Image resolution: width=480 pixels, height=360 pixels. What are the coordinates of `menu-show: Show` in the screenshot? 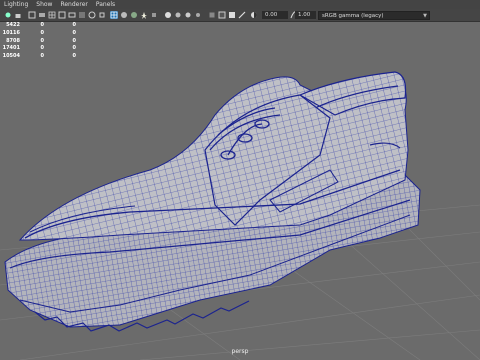 It's located at (44, 4).